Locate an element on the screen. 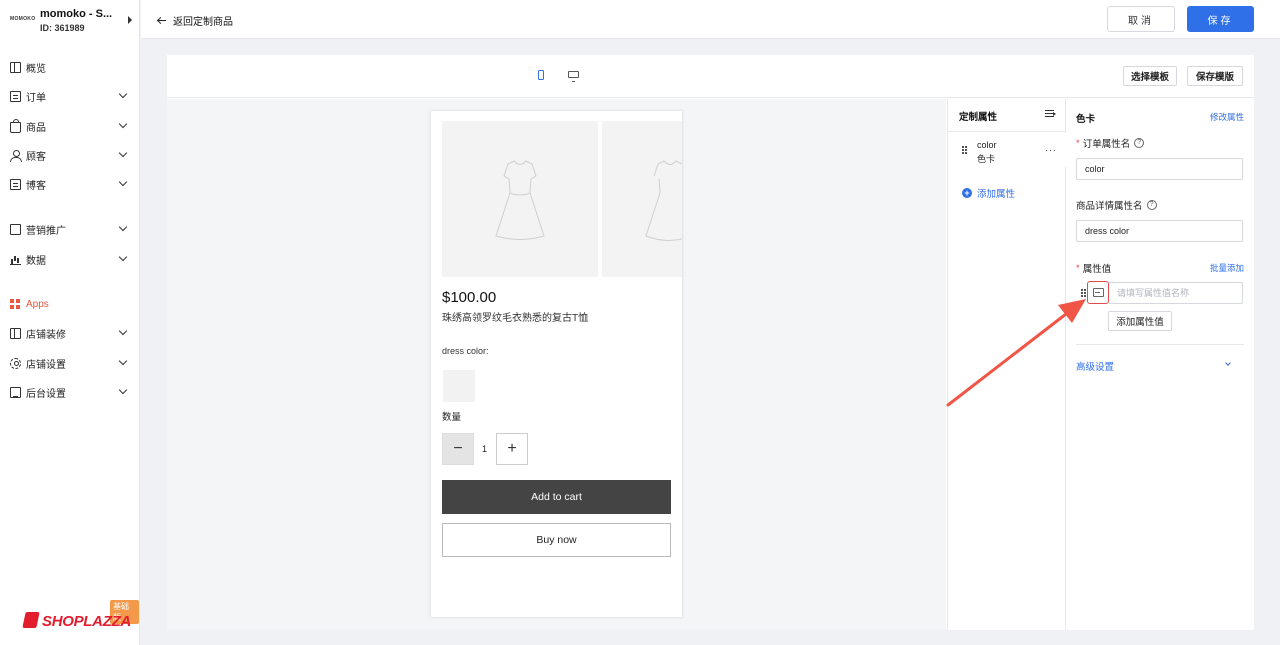 The image size is (1280, 645). desktop-view-icon is located at coordinates (573, 76).